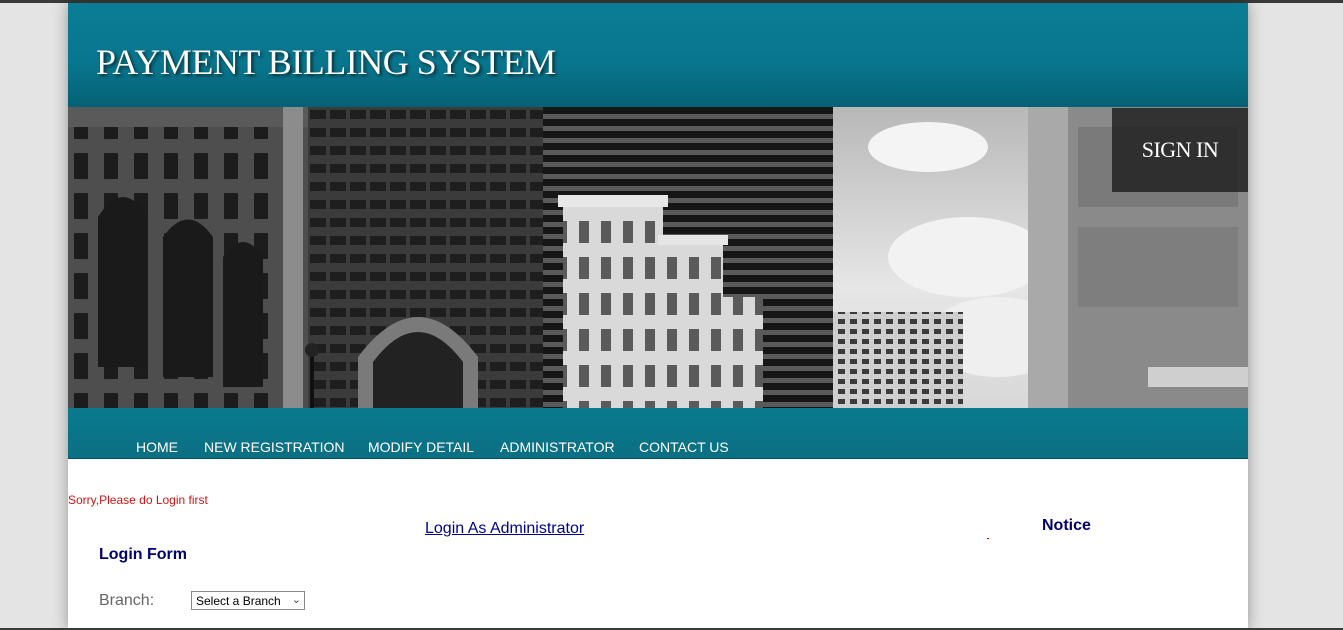 This screenshot has width=1343, height=630. I want to click on branch-select: Select a Branch ⌄, so click(248, 600).